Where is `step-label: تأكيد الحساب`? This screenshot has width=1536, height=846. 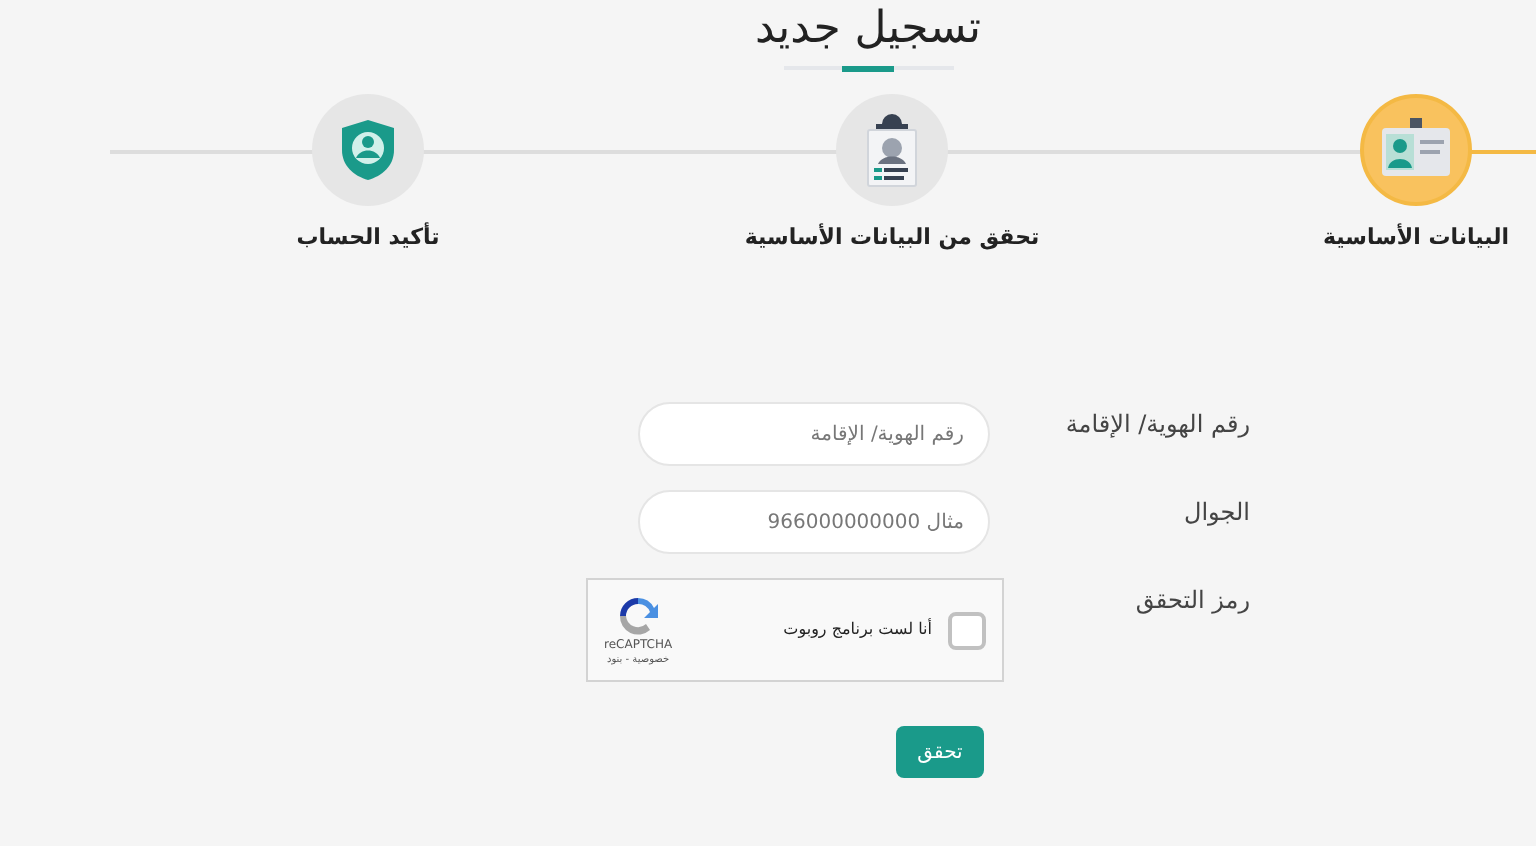 step-label: تأكيد الحساب is located at coordinates (368, 238).